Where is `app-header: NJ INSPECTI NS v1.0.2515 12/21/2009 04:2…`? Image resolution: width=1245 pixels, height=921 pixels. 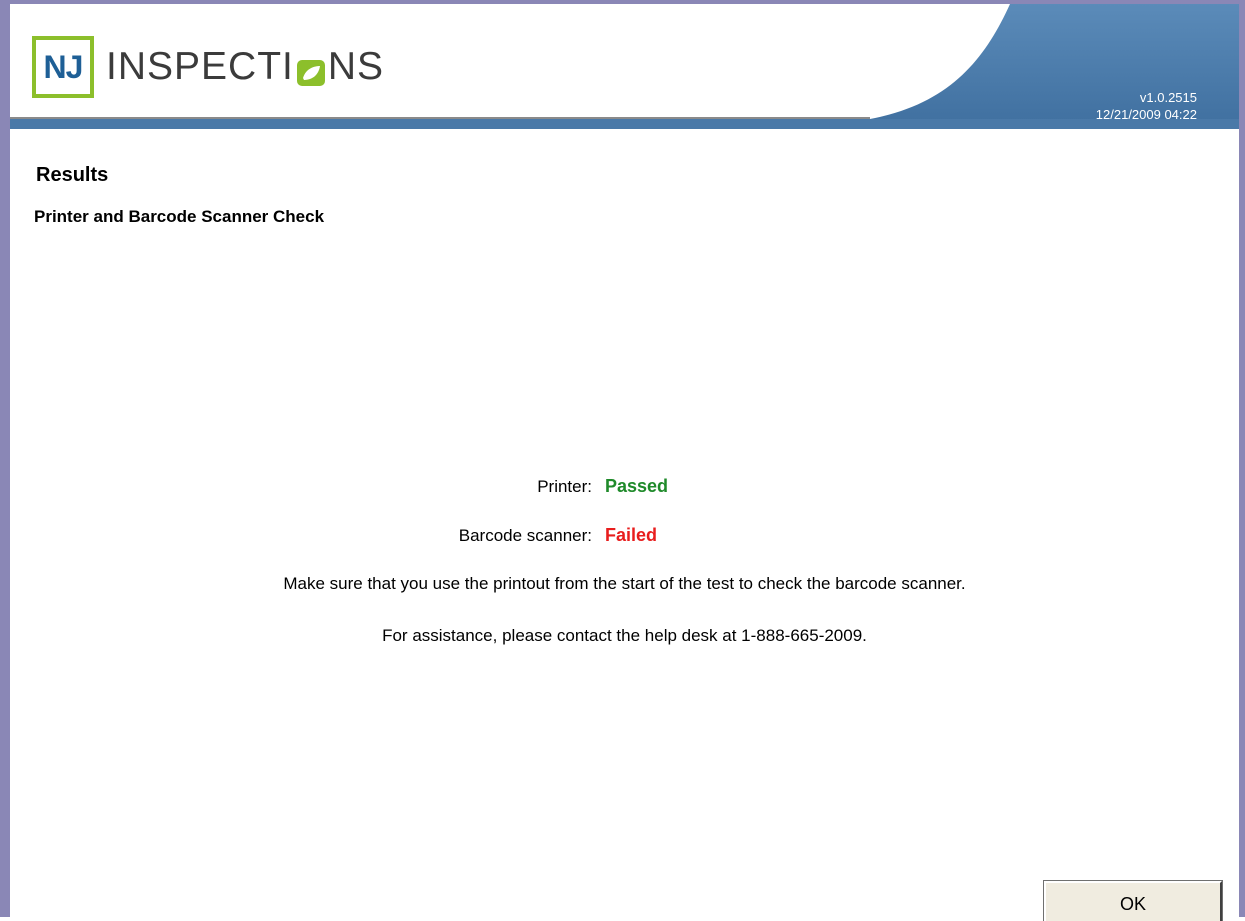 app-header: NJ INSPECTI NS v1.0.2515 12/21/2009 04:2… is located at coordinates (624, 66).